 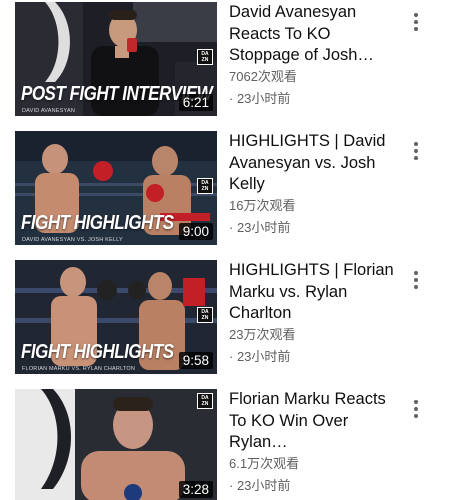 What do you see at coordinates (262, 205) in the screenshot?
I see `video-views: 16万次观看` at bounding box center [262, 205].